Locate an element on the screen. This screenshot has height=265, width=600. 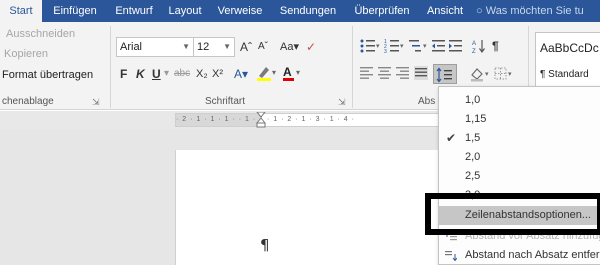
line-spacing-icon is located at coordinates (444, 75).